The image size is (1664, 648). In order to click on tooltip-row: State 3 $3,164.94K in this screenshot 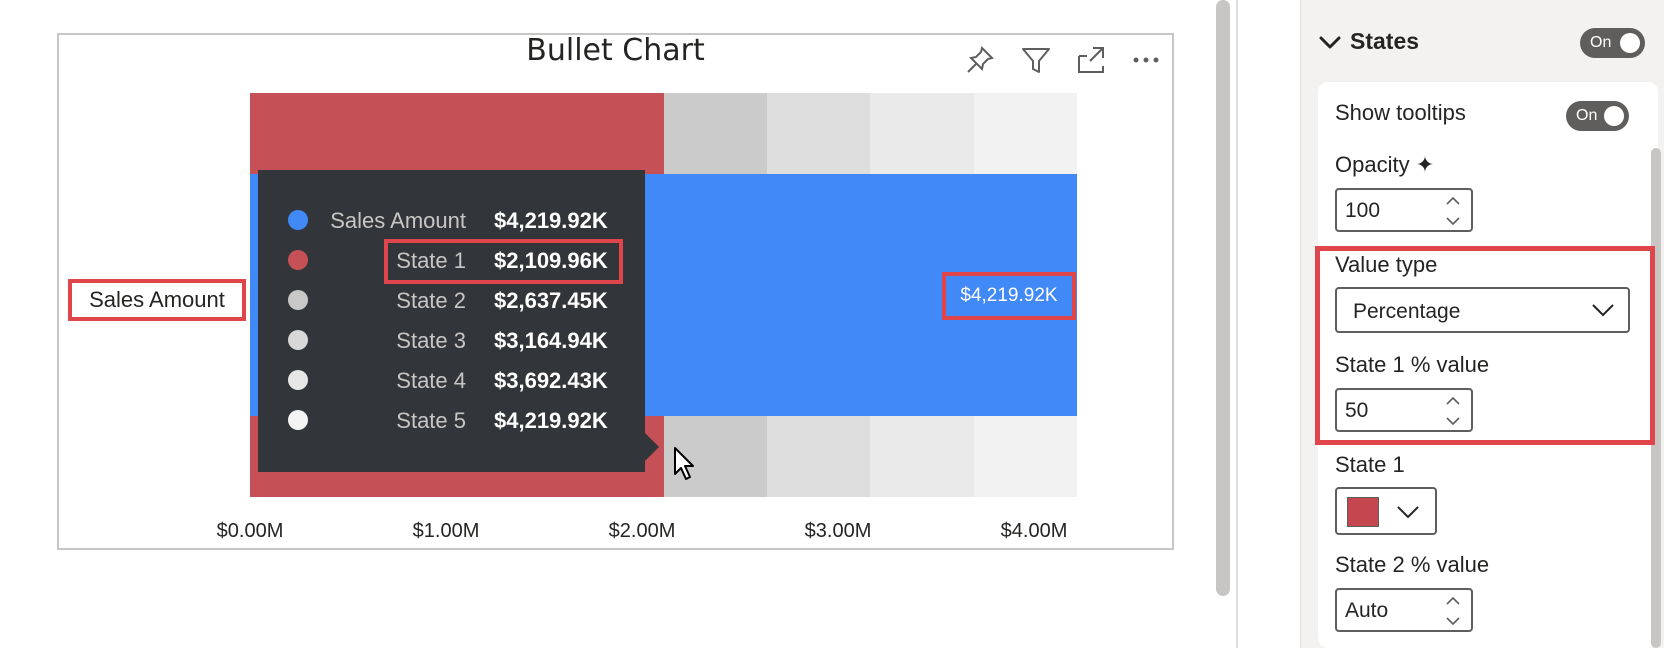, I will do `click(451, 340)`.